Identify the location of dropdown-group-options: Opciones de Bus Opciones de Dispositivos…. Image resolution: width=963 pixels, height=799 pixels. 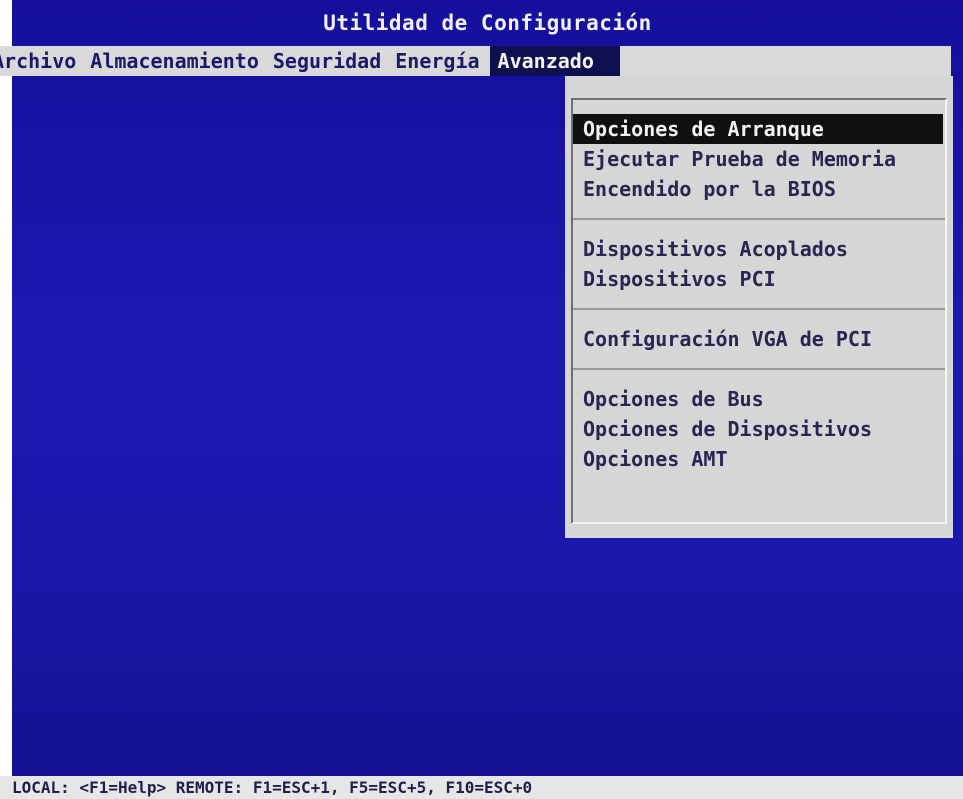
(759, 429).